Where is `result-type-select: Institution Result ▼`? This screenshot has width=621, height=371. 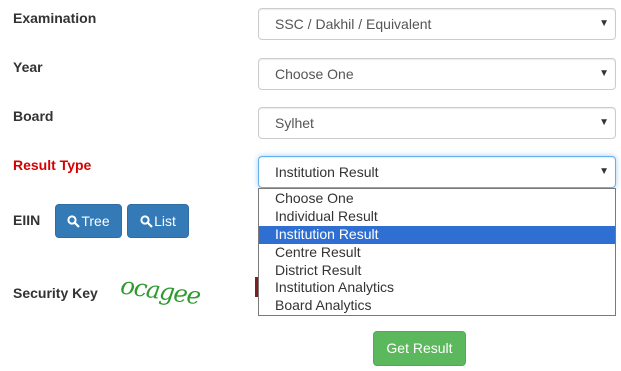
result-type-select: Institution Result ▼ is located at coordinates (437, 172).